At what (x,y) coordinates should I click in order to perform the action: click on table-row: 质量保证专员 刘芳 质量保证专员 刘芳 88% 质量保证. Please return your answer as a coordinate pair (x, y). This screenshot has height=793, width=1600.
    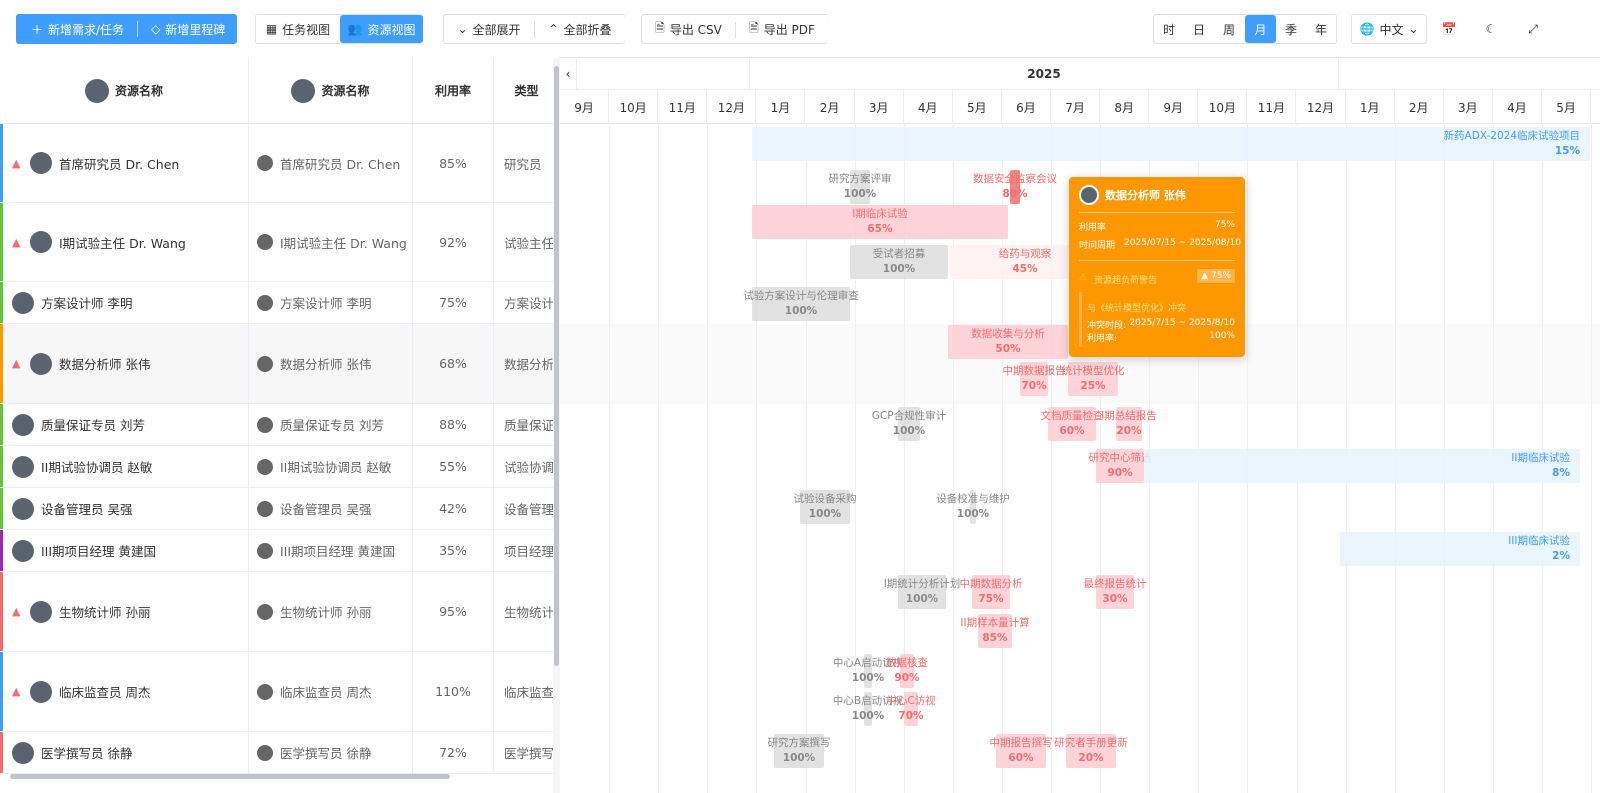
    Looking at the image, I should click on (280, 425).